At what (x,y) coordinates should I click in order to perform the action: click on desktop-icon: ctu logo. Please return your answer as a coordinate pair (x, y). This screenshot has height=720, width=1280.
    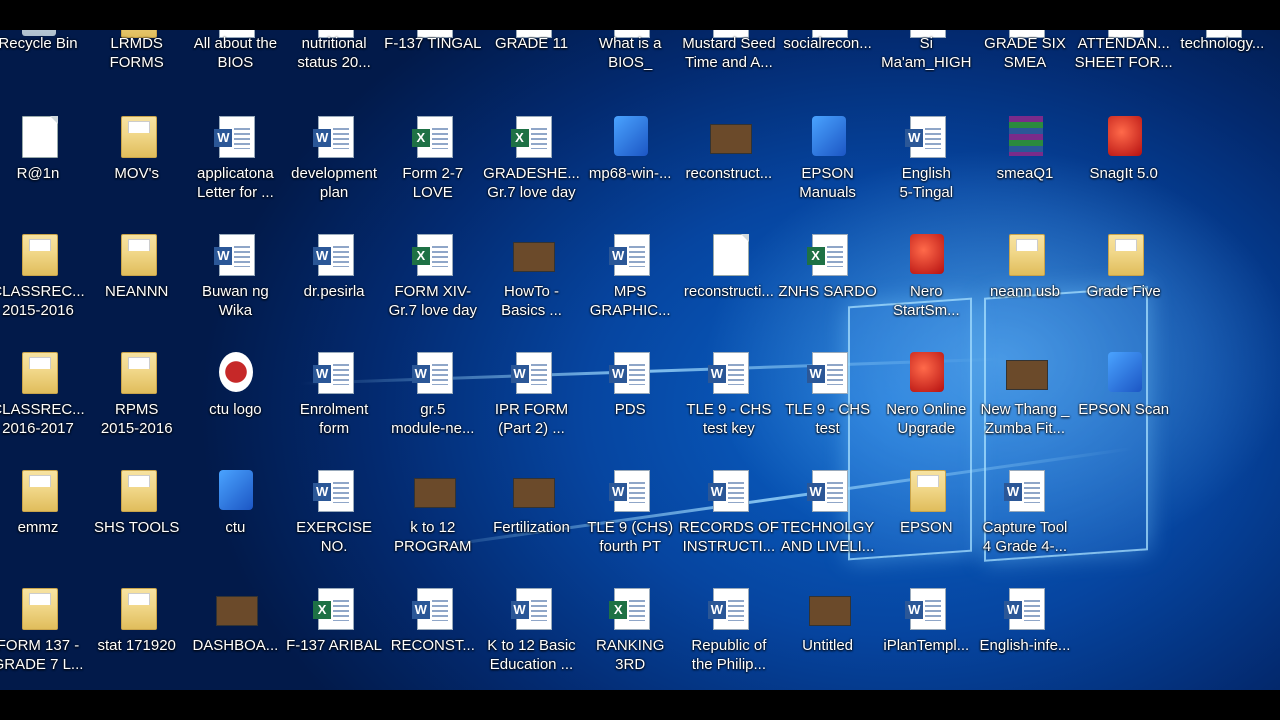
    Looking at the image, I should click on (235, 407).